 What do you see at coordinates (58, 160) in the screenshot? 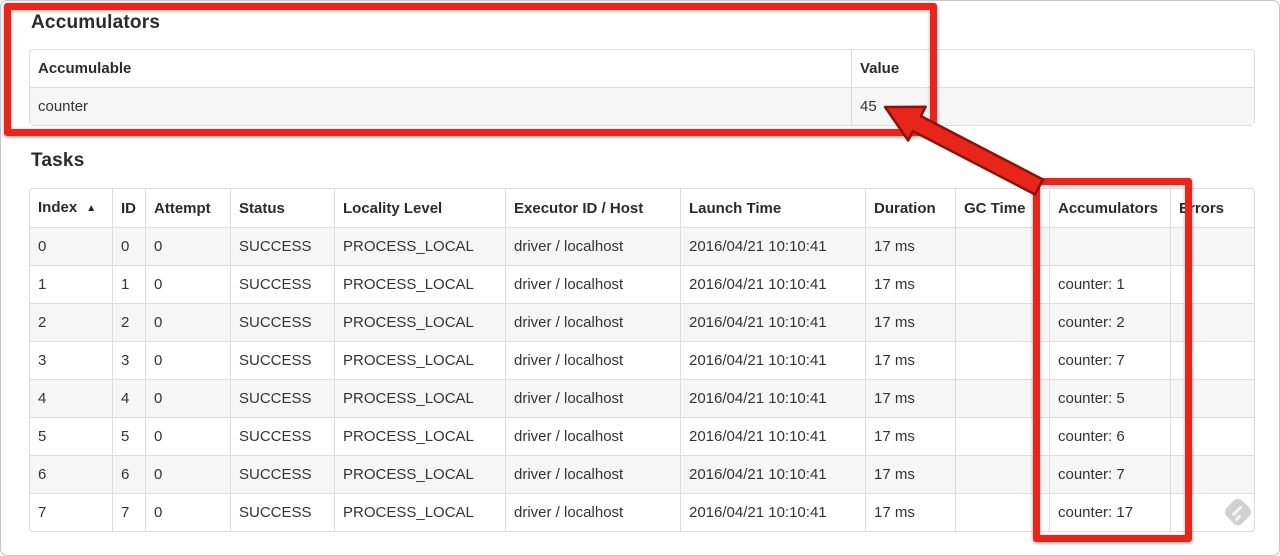
I see `tasks-section-title: Tasks` at bounding box center [58, 160].